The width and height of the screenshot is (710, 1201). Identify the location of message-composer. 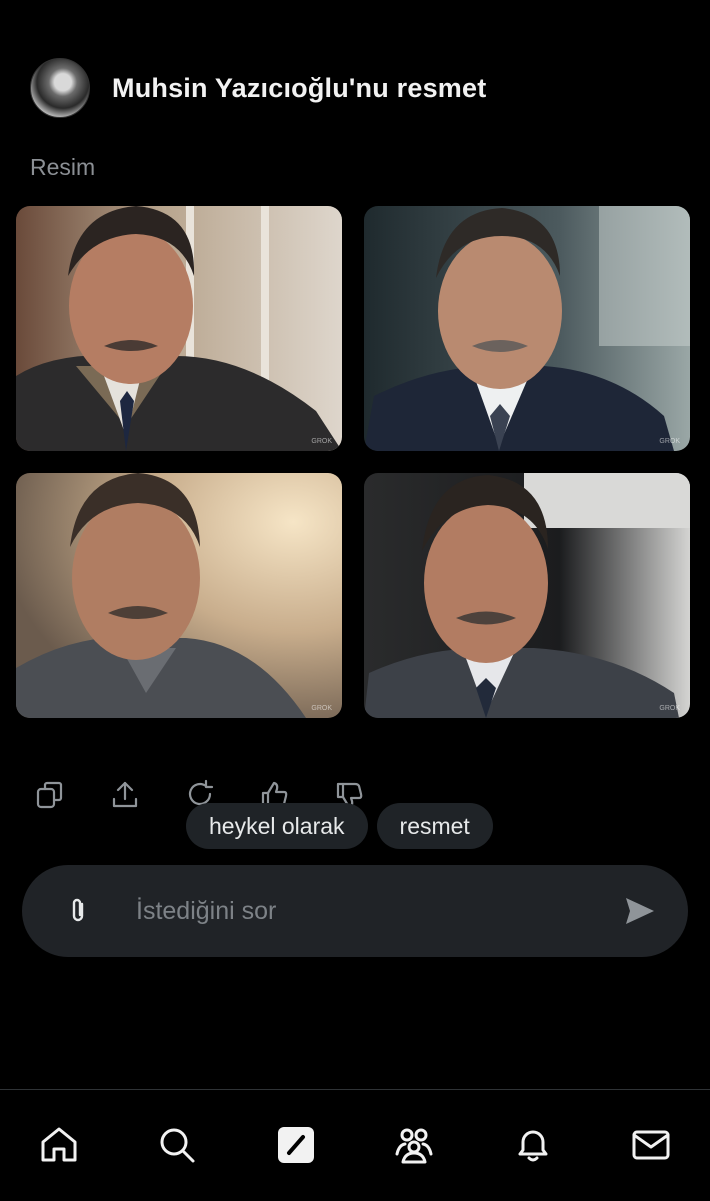
(355, 911).